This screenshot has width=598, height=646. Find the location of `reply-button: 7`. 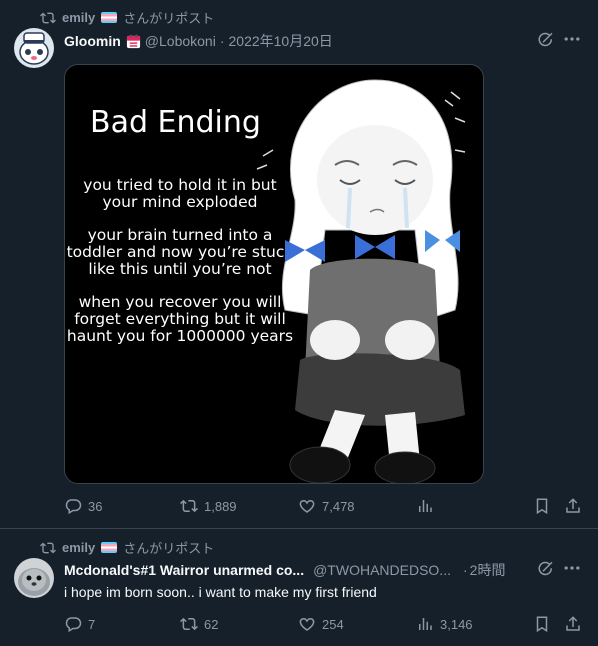

reply-button: 7 is located at coordinates (79, 624).